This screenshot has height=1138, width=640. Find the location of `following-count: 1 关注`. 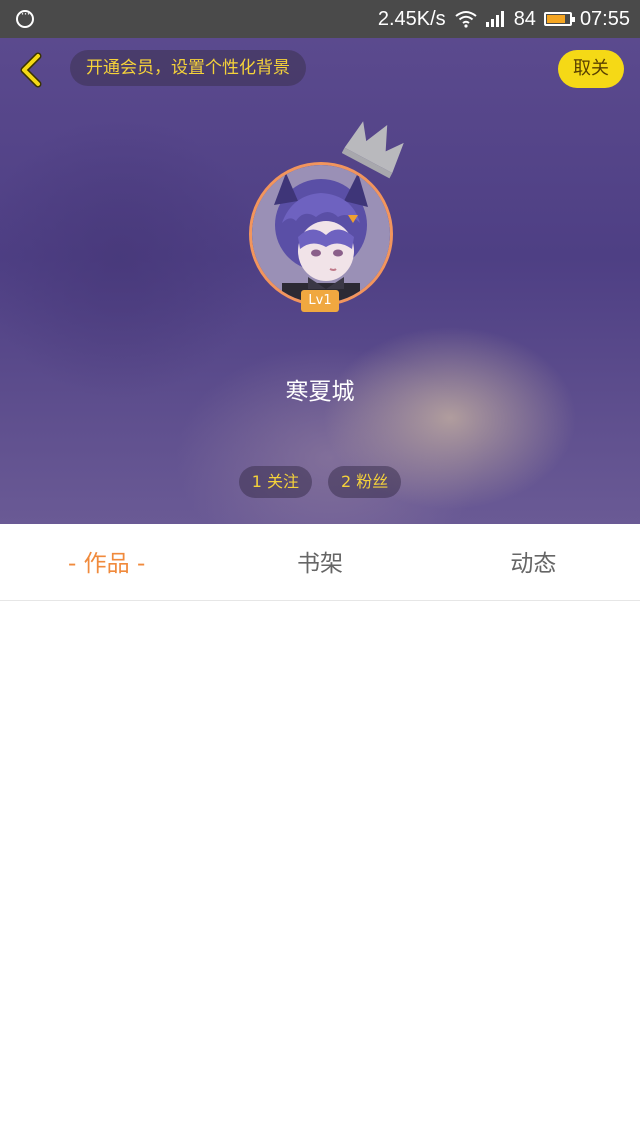

following-count: 1 关注 is located at coordinates (275, 482).